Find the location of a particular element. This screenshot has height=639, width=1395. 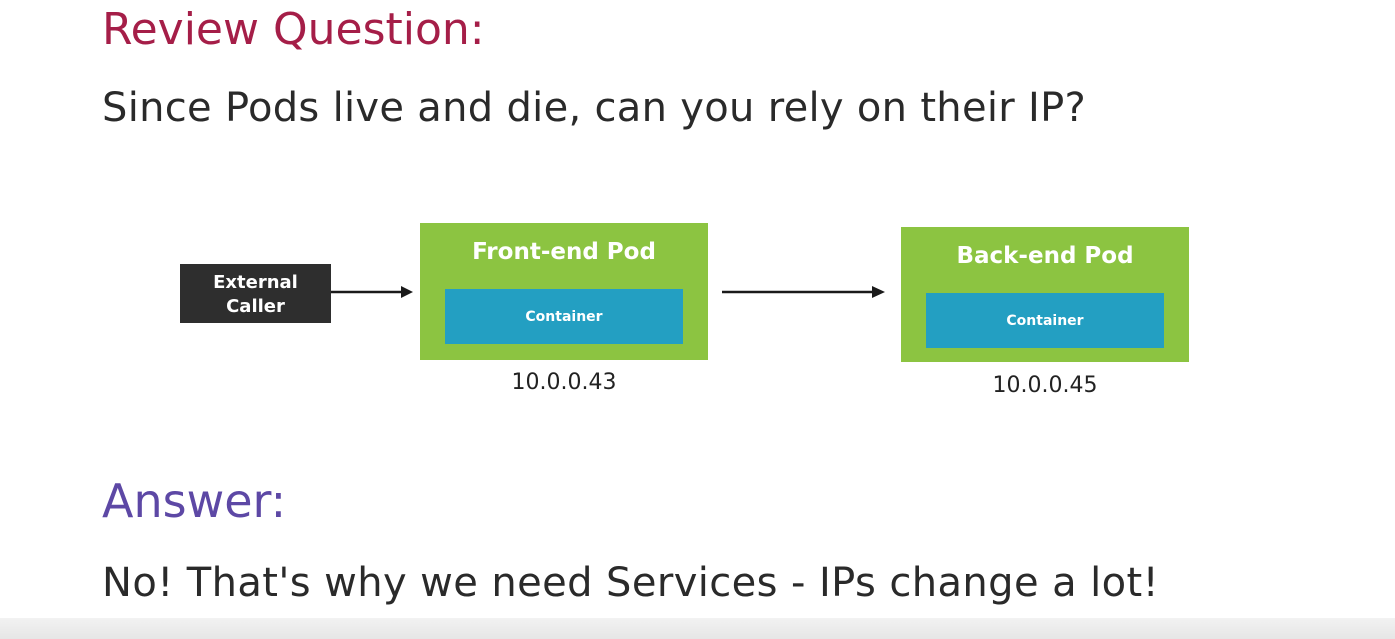

back-end-pod-ip: 10.0.0.45 is located at coordinates (1045, 385).